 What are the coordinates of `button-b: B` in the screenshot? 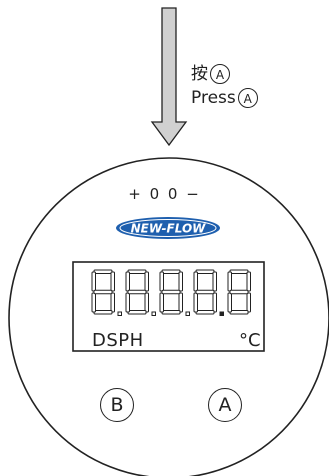 It's located at (117, 405).